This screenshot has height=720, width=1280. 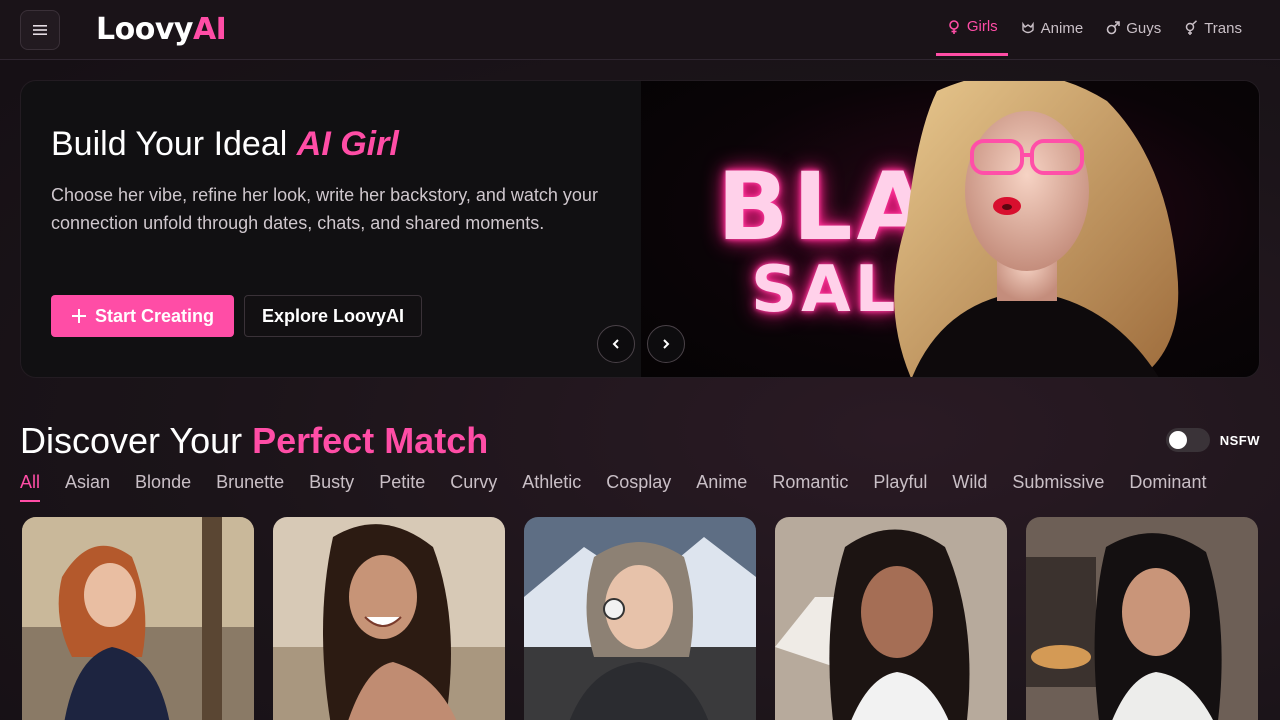 What do you see at coordinates (551, 487) in the screenshot?
I see `filter-athletic: Athletic` at bounding box center [551, 487].